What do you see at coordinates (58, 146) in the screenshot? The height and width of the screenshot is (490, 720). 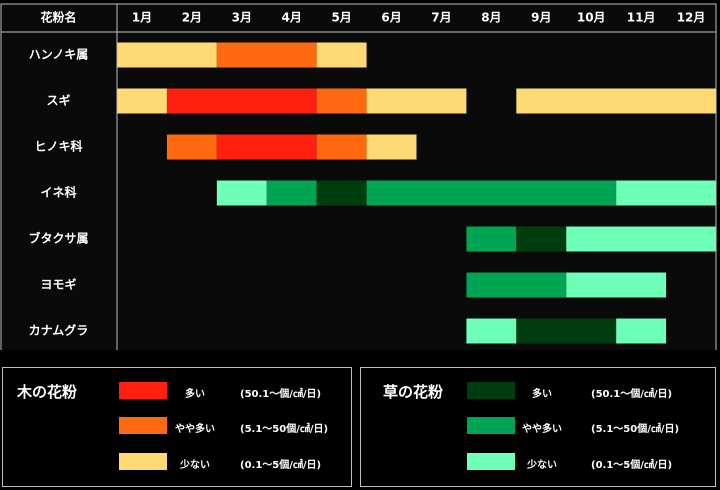 I see `pollen-name-label: ヒノキ科` at bounding box center [58, 146].